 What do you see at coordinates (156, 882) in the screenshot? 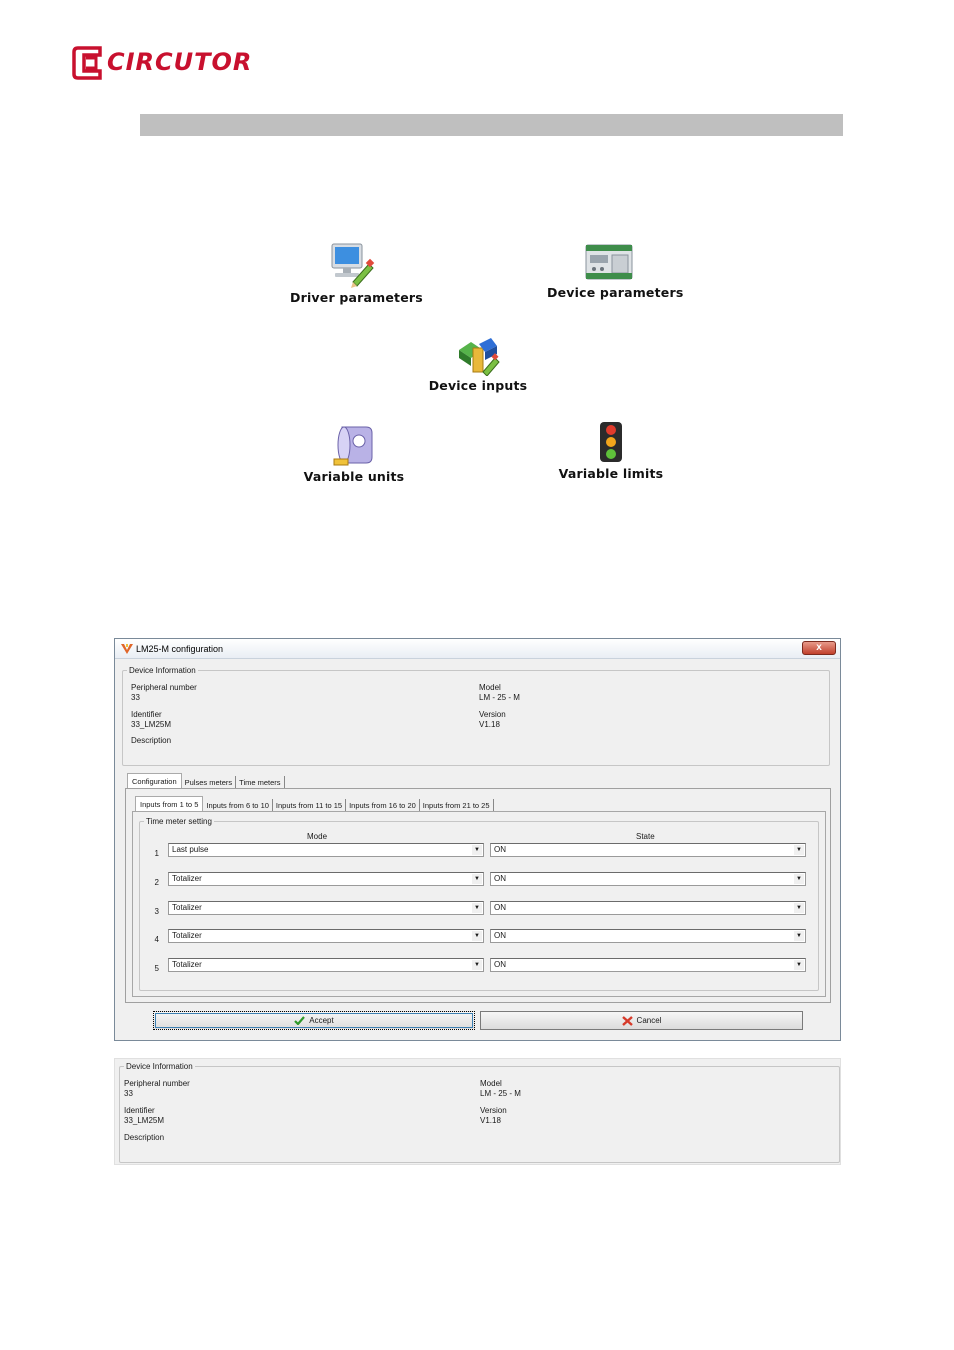
I see `row-number: 2` at bounding box center [156, 882].